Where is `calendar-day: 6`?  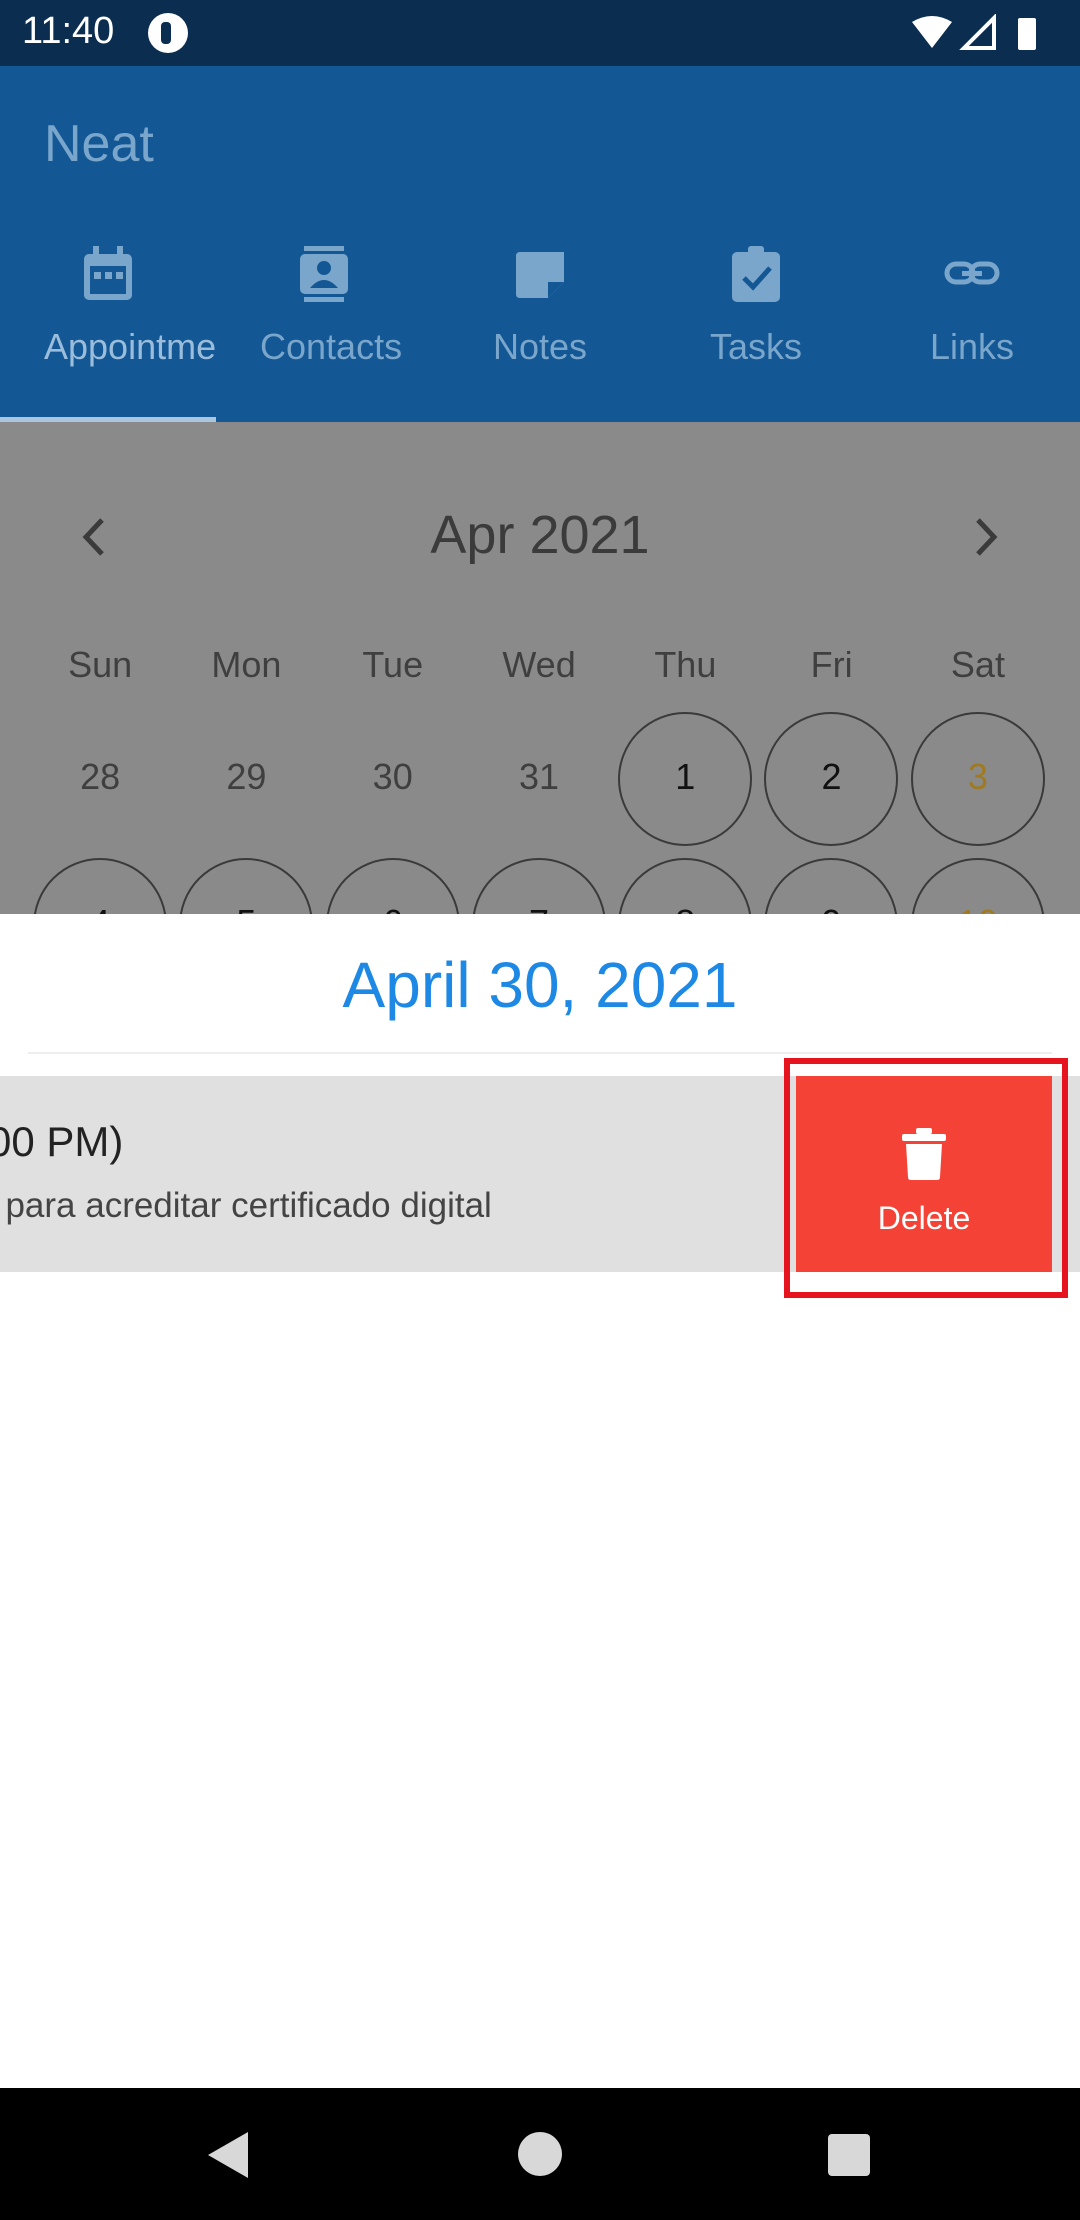
calendar-day: 6 is located at coordinates (393, 886).